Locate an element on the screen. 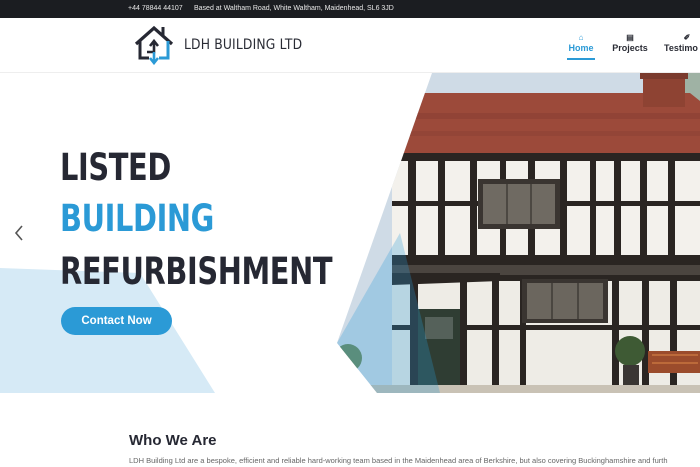 The image size is (700, 467). folder-icon: ▤ is located at coordinates (630, 37).